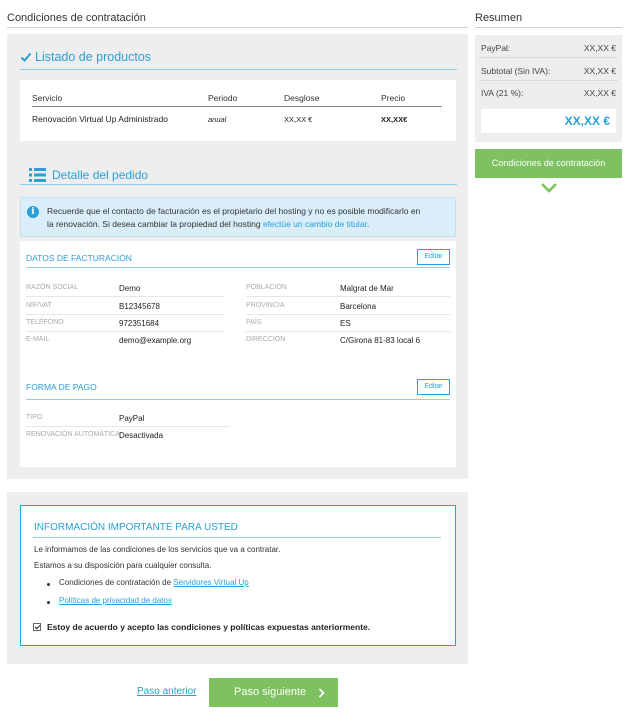  Describe the element at coordinates (516, 71) in the screenshot. I see `summary-label: Subtotal (Sin IVA):` at that location.